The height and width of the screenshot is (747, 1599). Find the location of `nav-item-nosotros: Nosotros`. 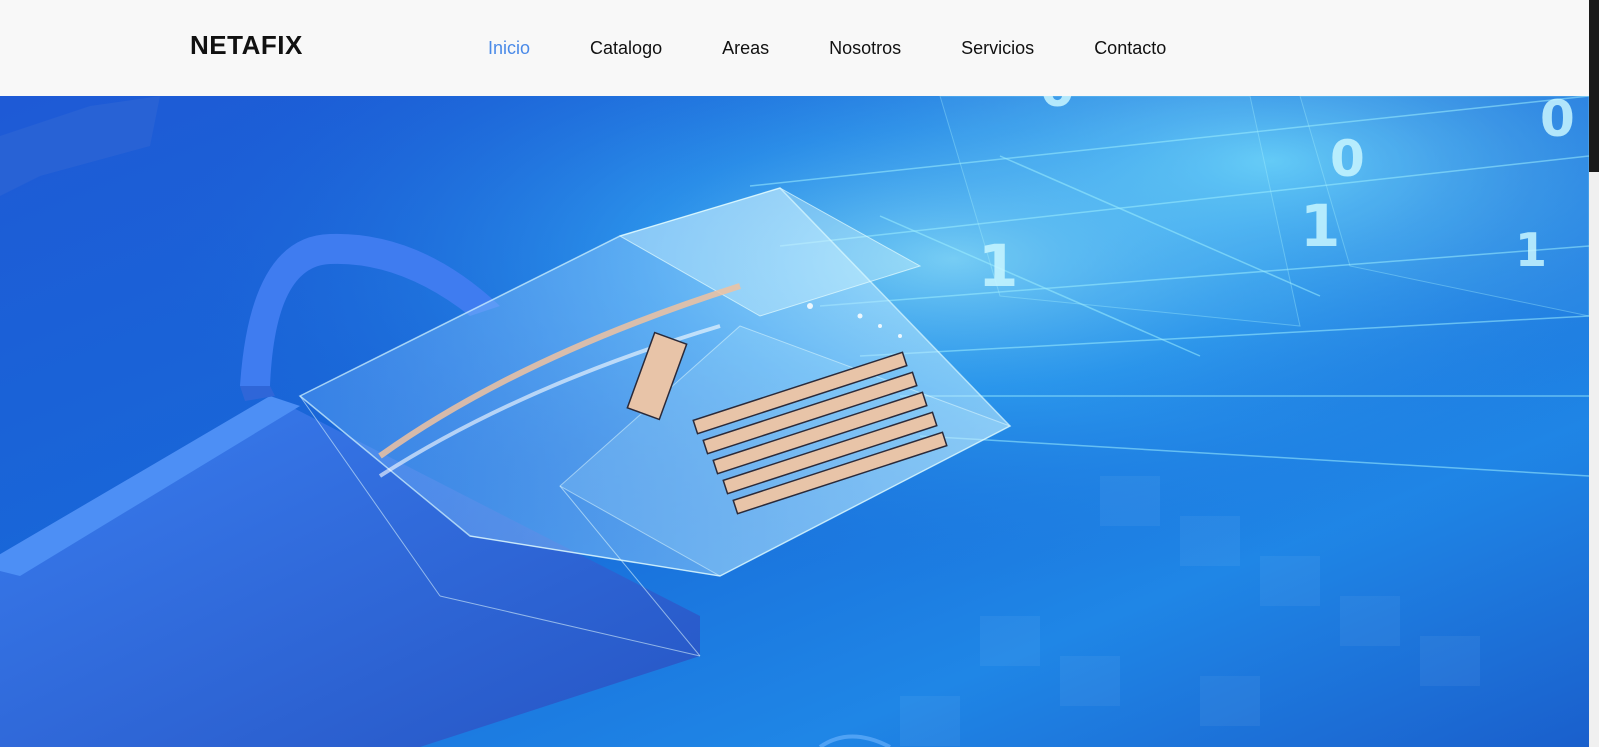

nav-item-nosotros: Nosotros is located at coordinates (865, 48).